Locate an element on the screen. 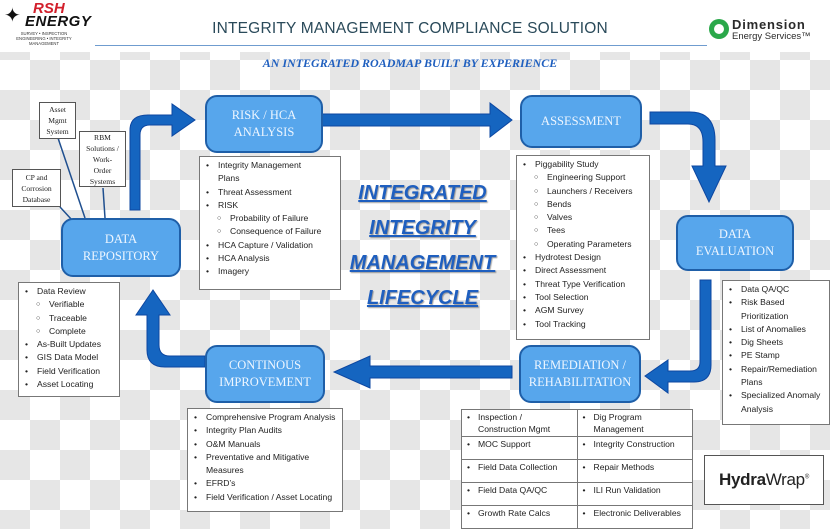  list-item: Data Review is located at coordinates (69, 292).